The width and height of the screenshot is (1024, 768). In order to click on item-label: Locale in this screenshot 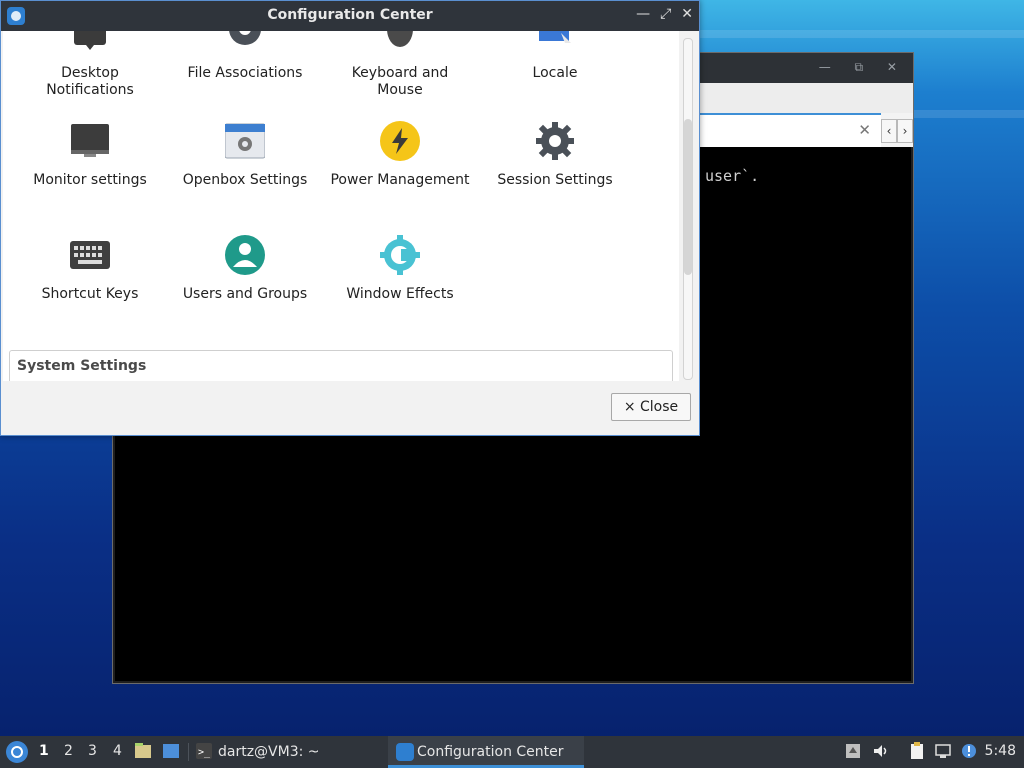, I will do `click(555, 73)`.